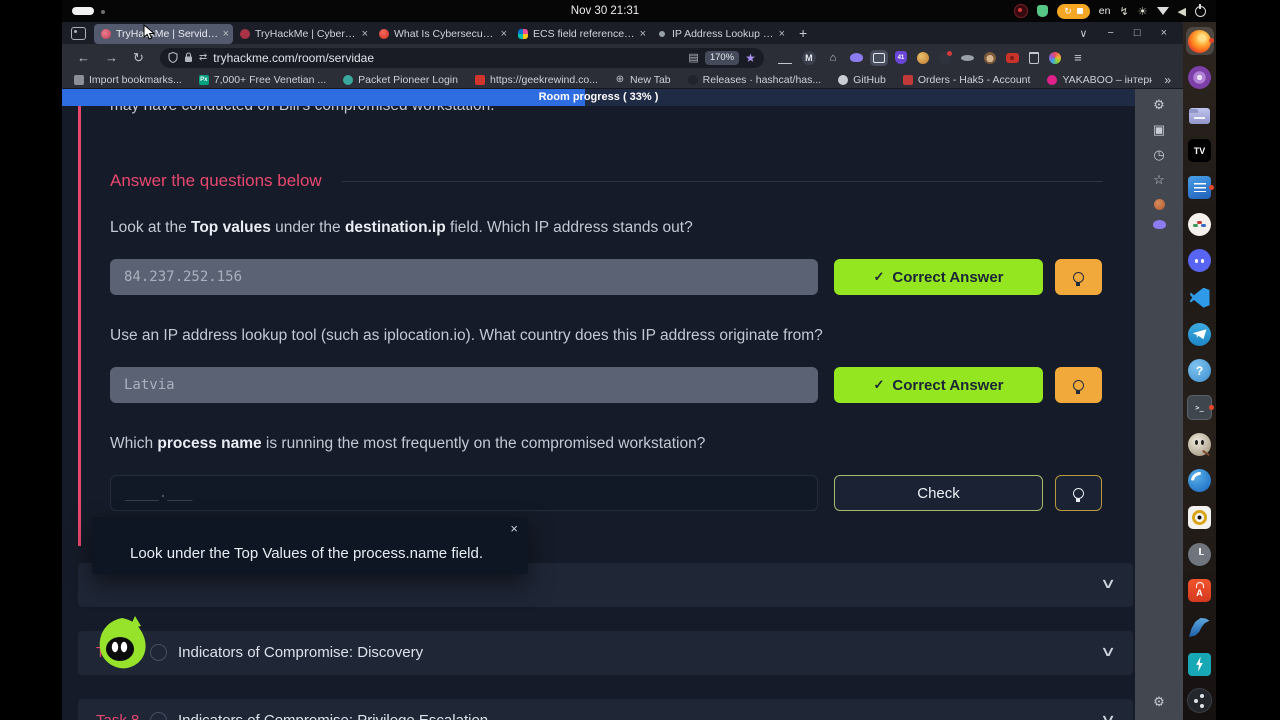  Describe the element at coordinates (784, 57) in the screenshot. I see `download-icon` at that location.